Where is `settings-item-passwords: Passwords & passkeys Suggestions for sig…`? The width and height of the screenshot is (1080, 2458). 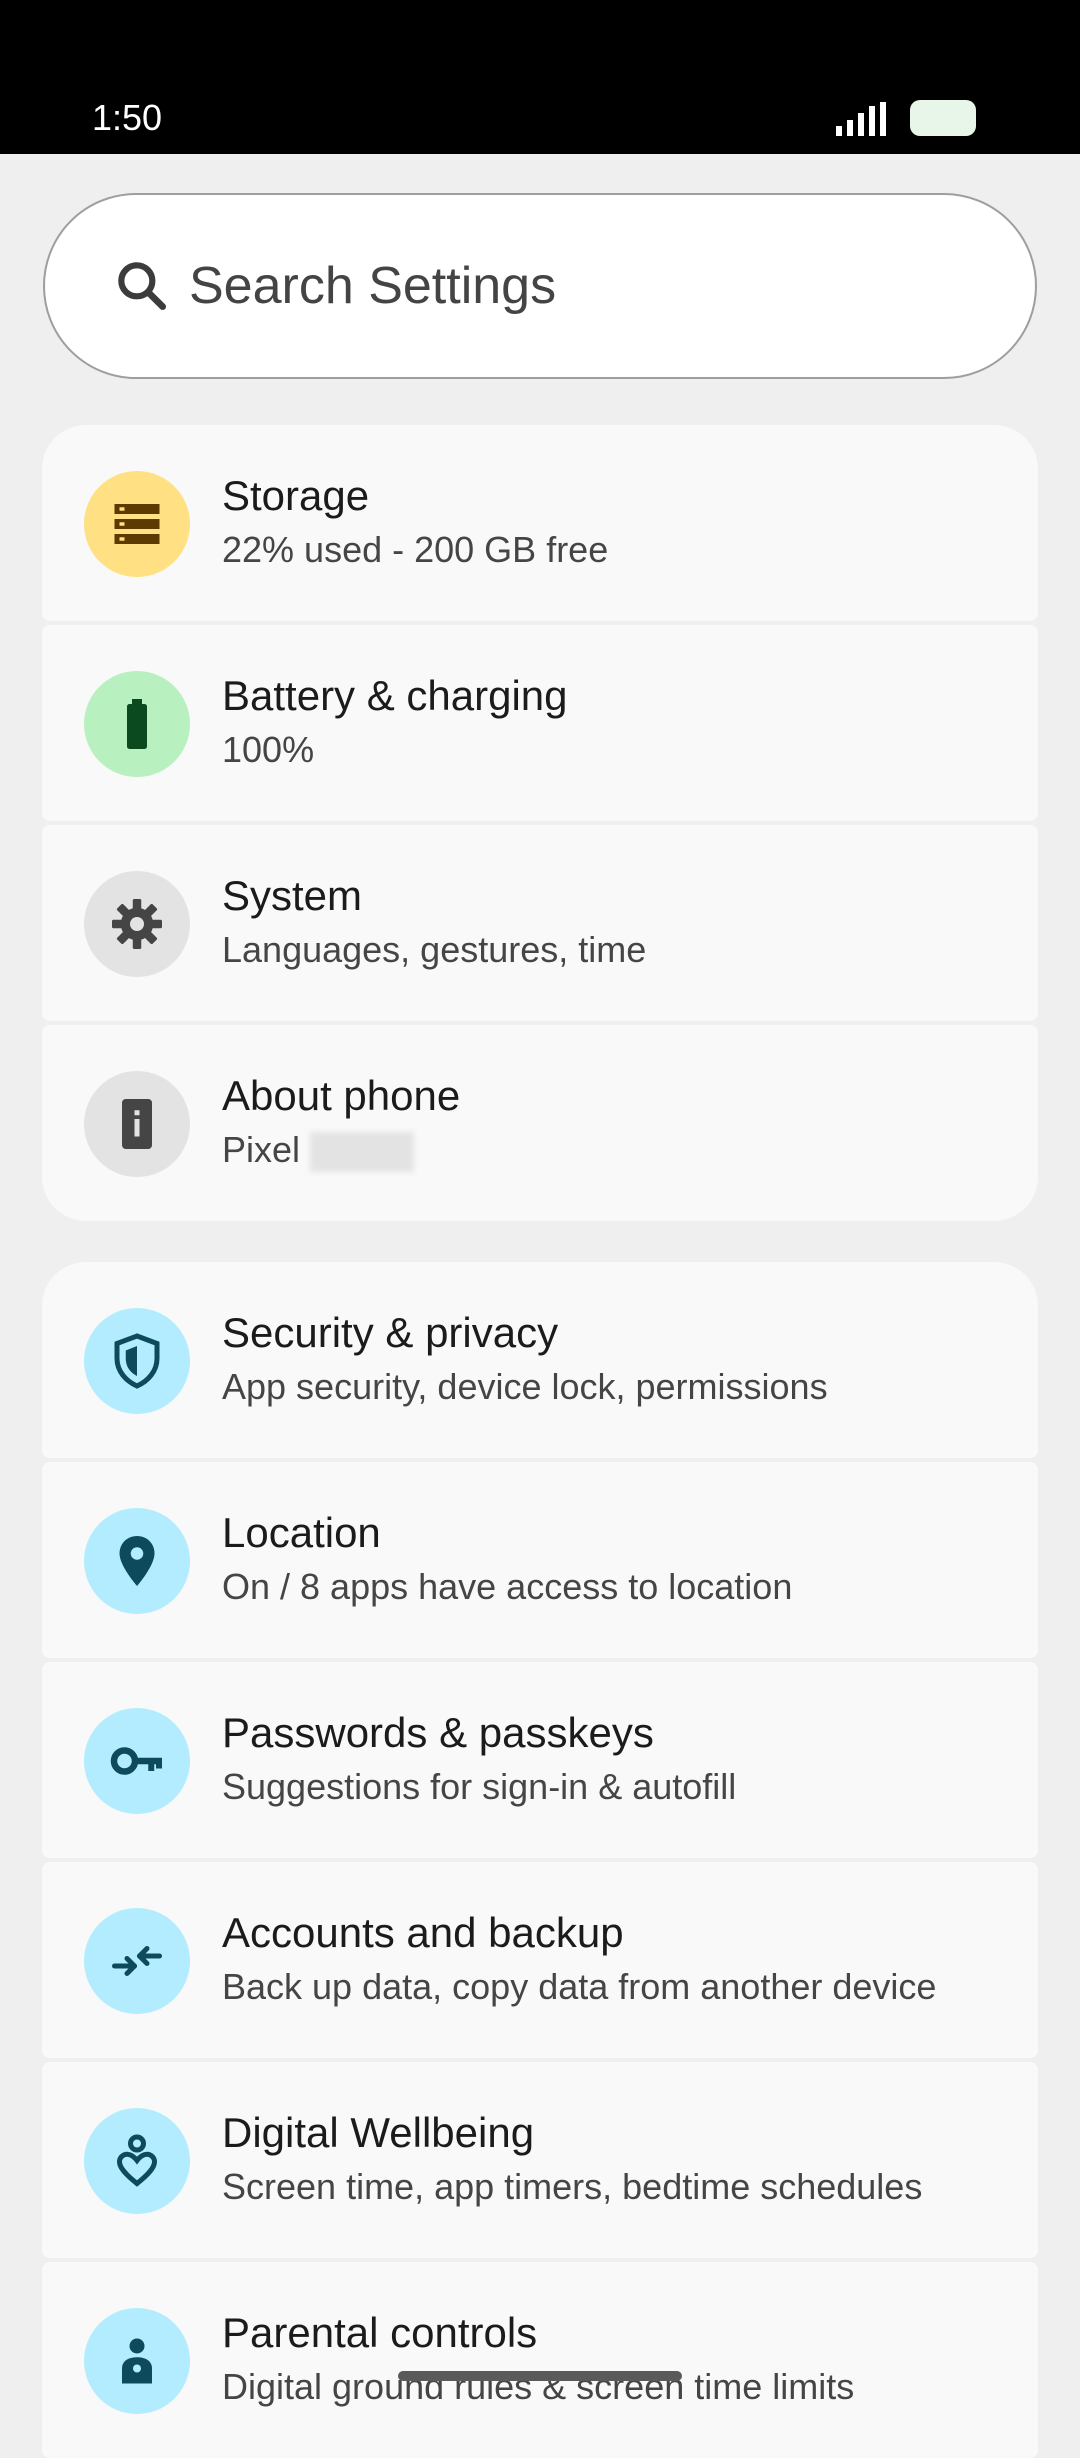
settings-item-passwords: Passwords & passkeys Suggestions for sig… is located at coordinates (540, 1760).